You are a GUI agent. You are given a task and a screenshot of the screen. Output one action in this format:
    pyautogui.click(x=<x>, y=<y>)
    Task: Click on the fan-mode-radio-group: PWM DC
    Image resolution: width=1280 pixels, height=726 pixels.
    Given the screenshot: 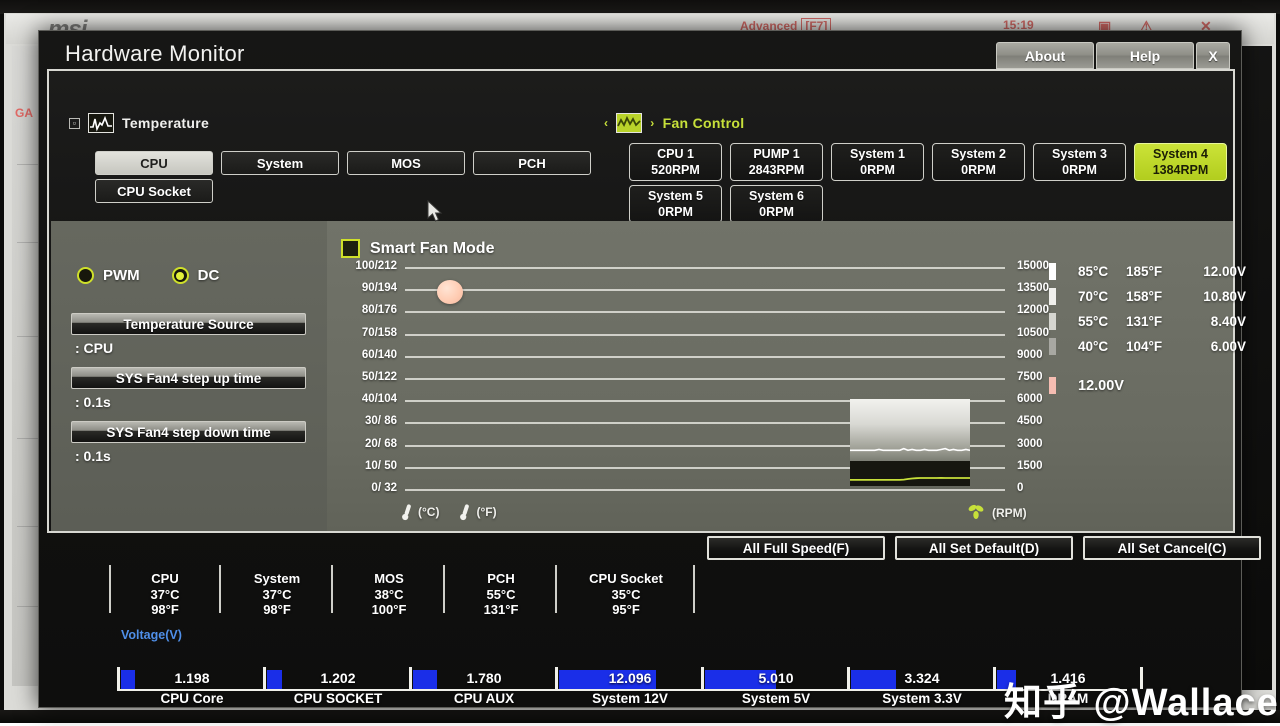 What is the action you would take?
    pyautogui.click(x=148, y=275)
    